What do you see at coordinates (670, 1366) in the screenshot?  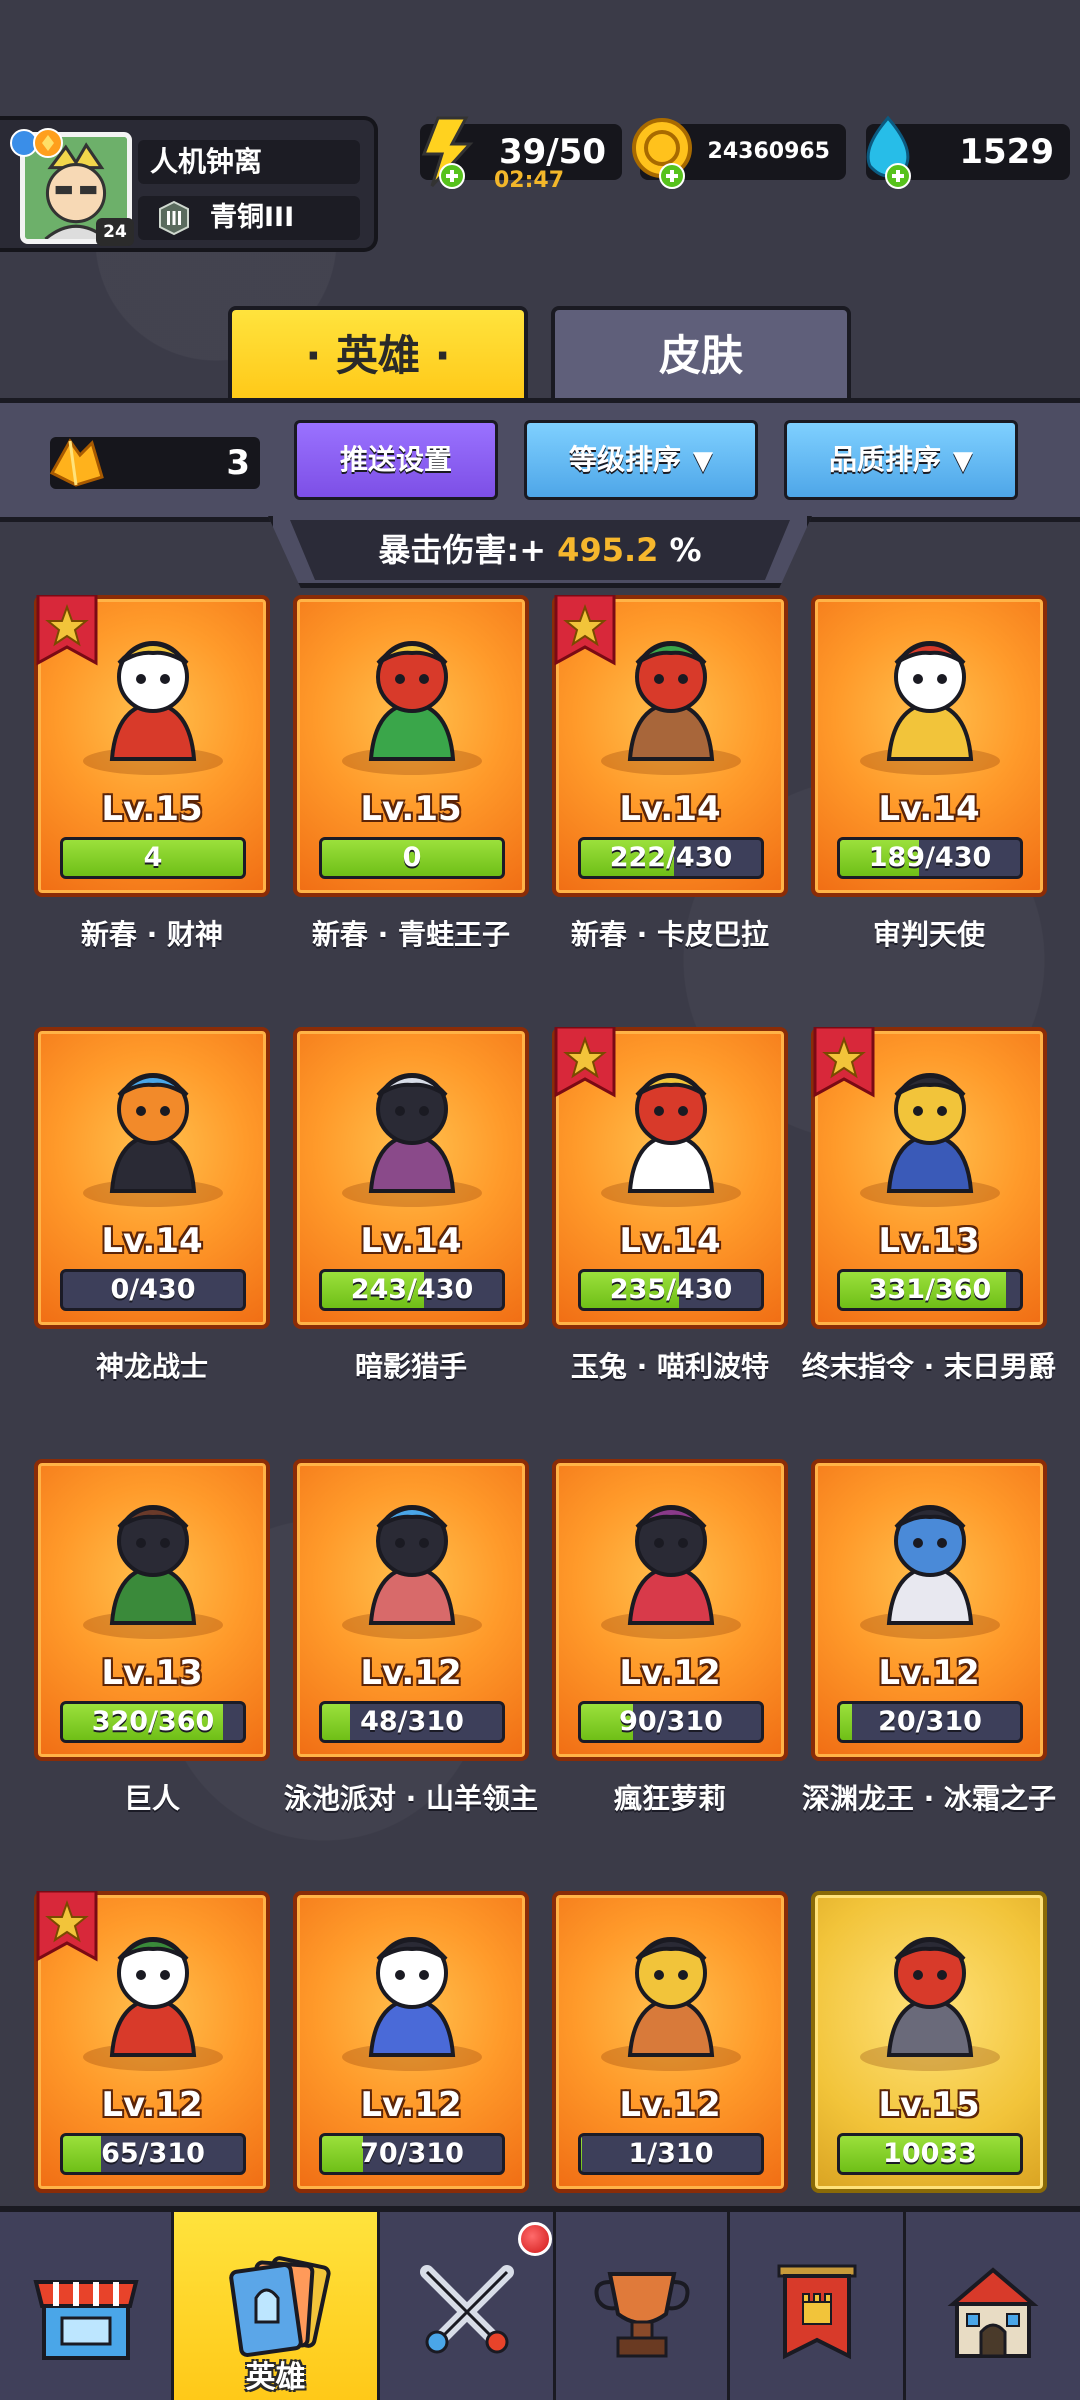 I see `hero-name: 玉兔 · 喵利波特` at bounding box center [670, 1366].